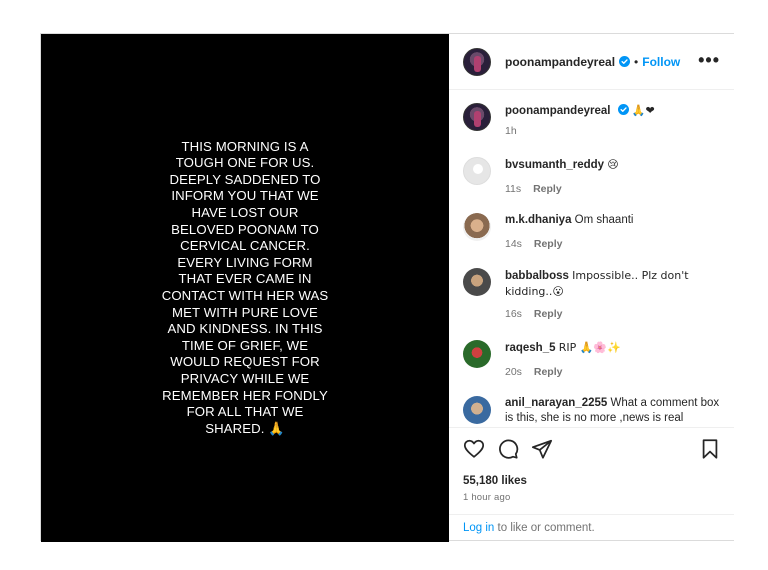 The width and height of the screenshot is (768, 570). I want to click on caption-body: poonampandeyreal 🙏❤ 1h, so click(615, 121).